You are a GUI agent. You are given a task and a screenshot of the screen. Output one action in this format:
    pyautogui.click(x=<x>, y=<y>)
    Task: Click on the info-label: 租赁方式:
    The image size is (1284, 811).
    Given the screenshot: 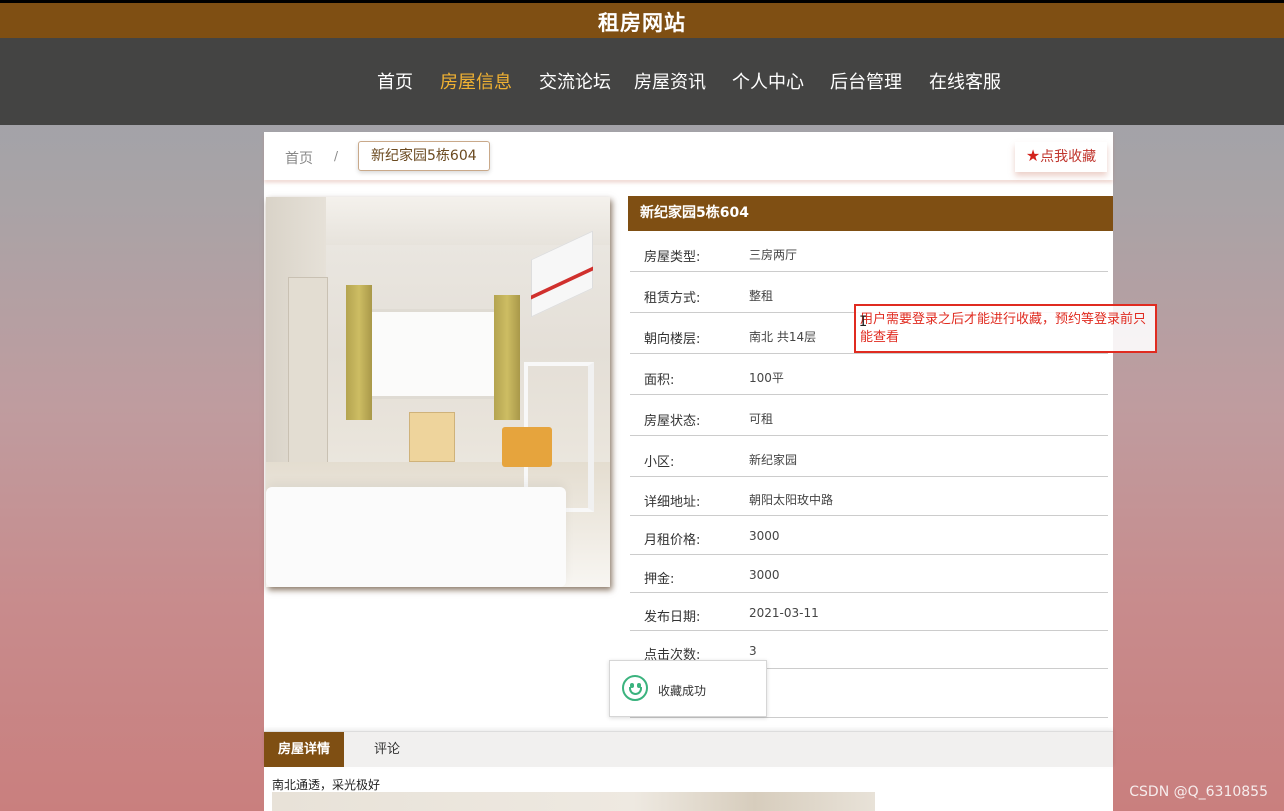 What is the action you would take?
    pyautogui.click(x=672, y=298)
    